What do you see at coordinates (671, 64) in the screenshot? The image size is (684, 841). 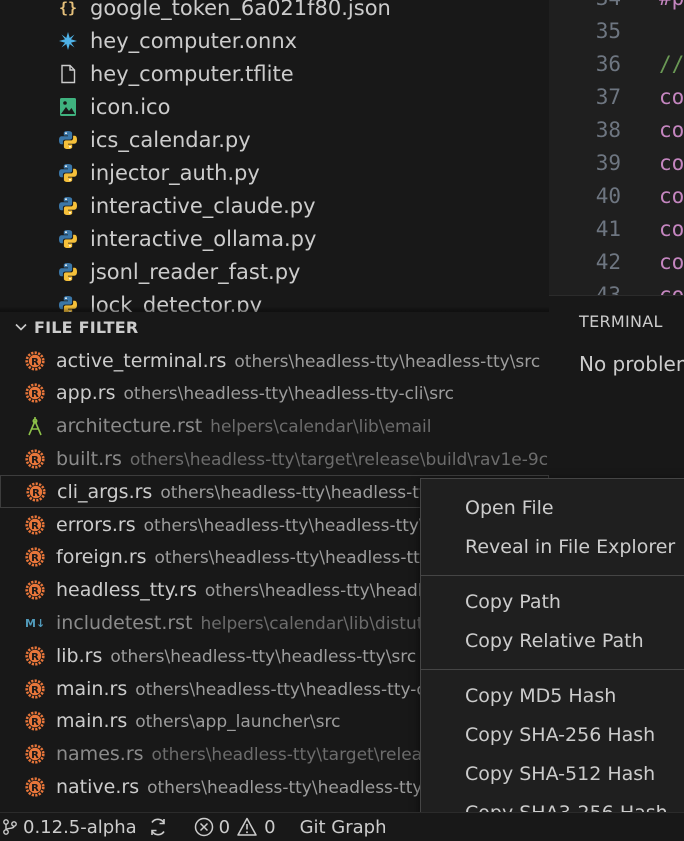 I see `code-line: //` at bounding box center [671, 64].